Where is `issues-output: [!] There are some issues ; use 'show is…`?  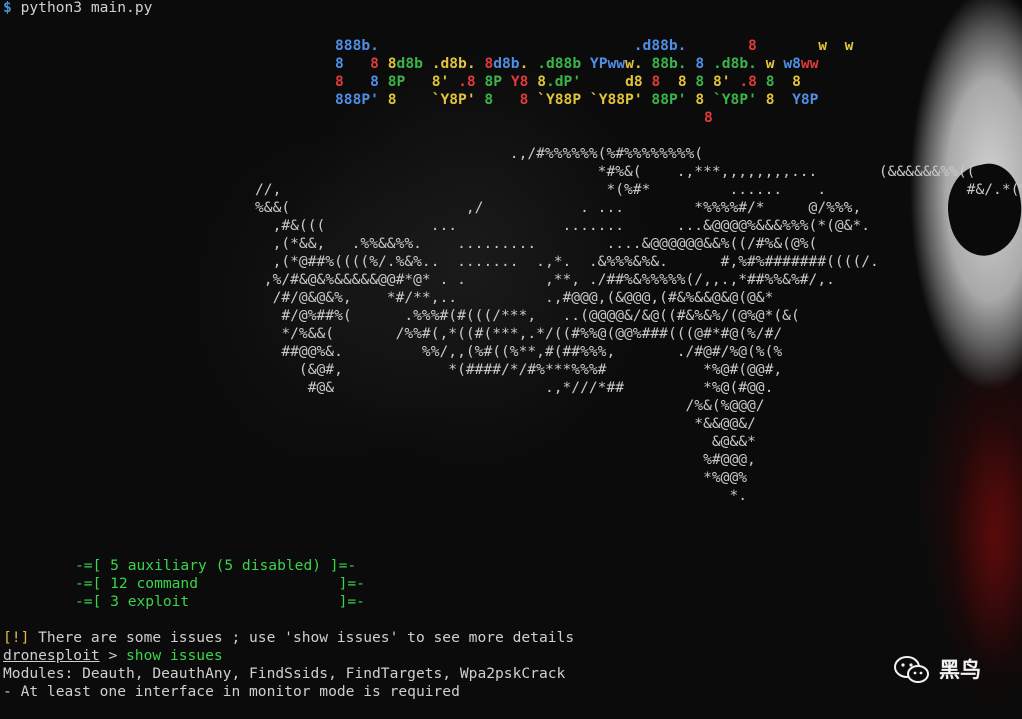
issues-output: [!] There are some issues ; use 'show is… is located at coordinates (288, 665).